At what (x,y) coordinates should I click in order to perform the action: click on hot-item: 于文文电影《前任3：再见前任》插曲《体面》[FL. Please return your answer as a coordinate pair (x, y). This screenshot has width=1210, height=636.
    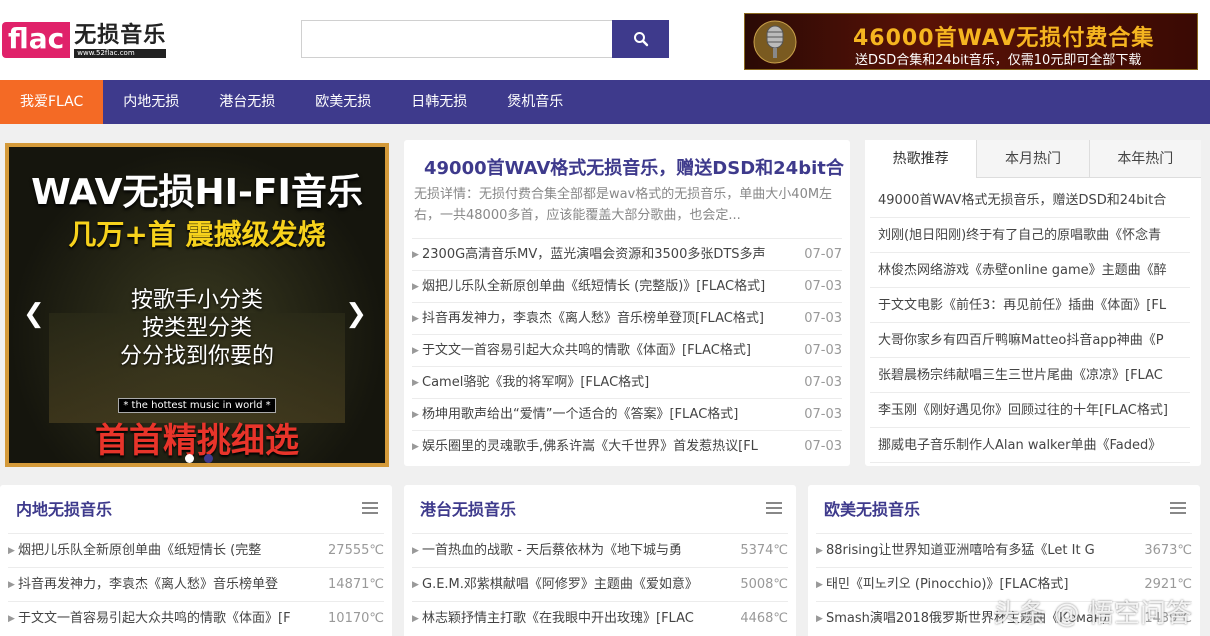
    Looking at the image, I should click on (1030, 305).